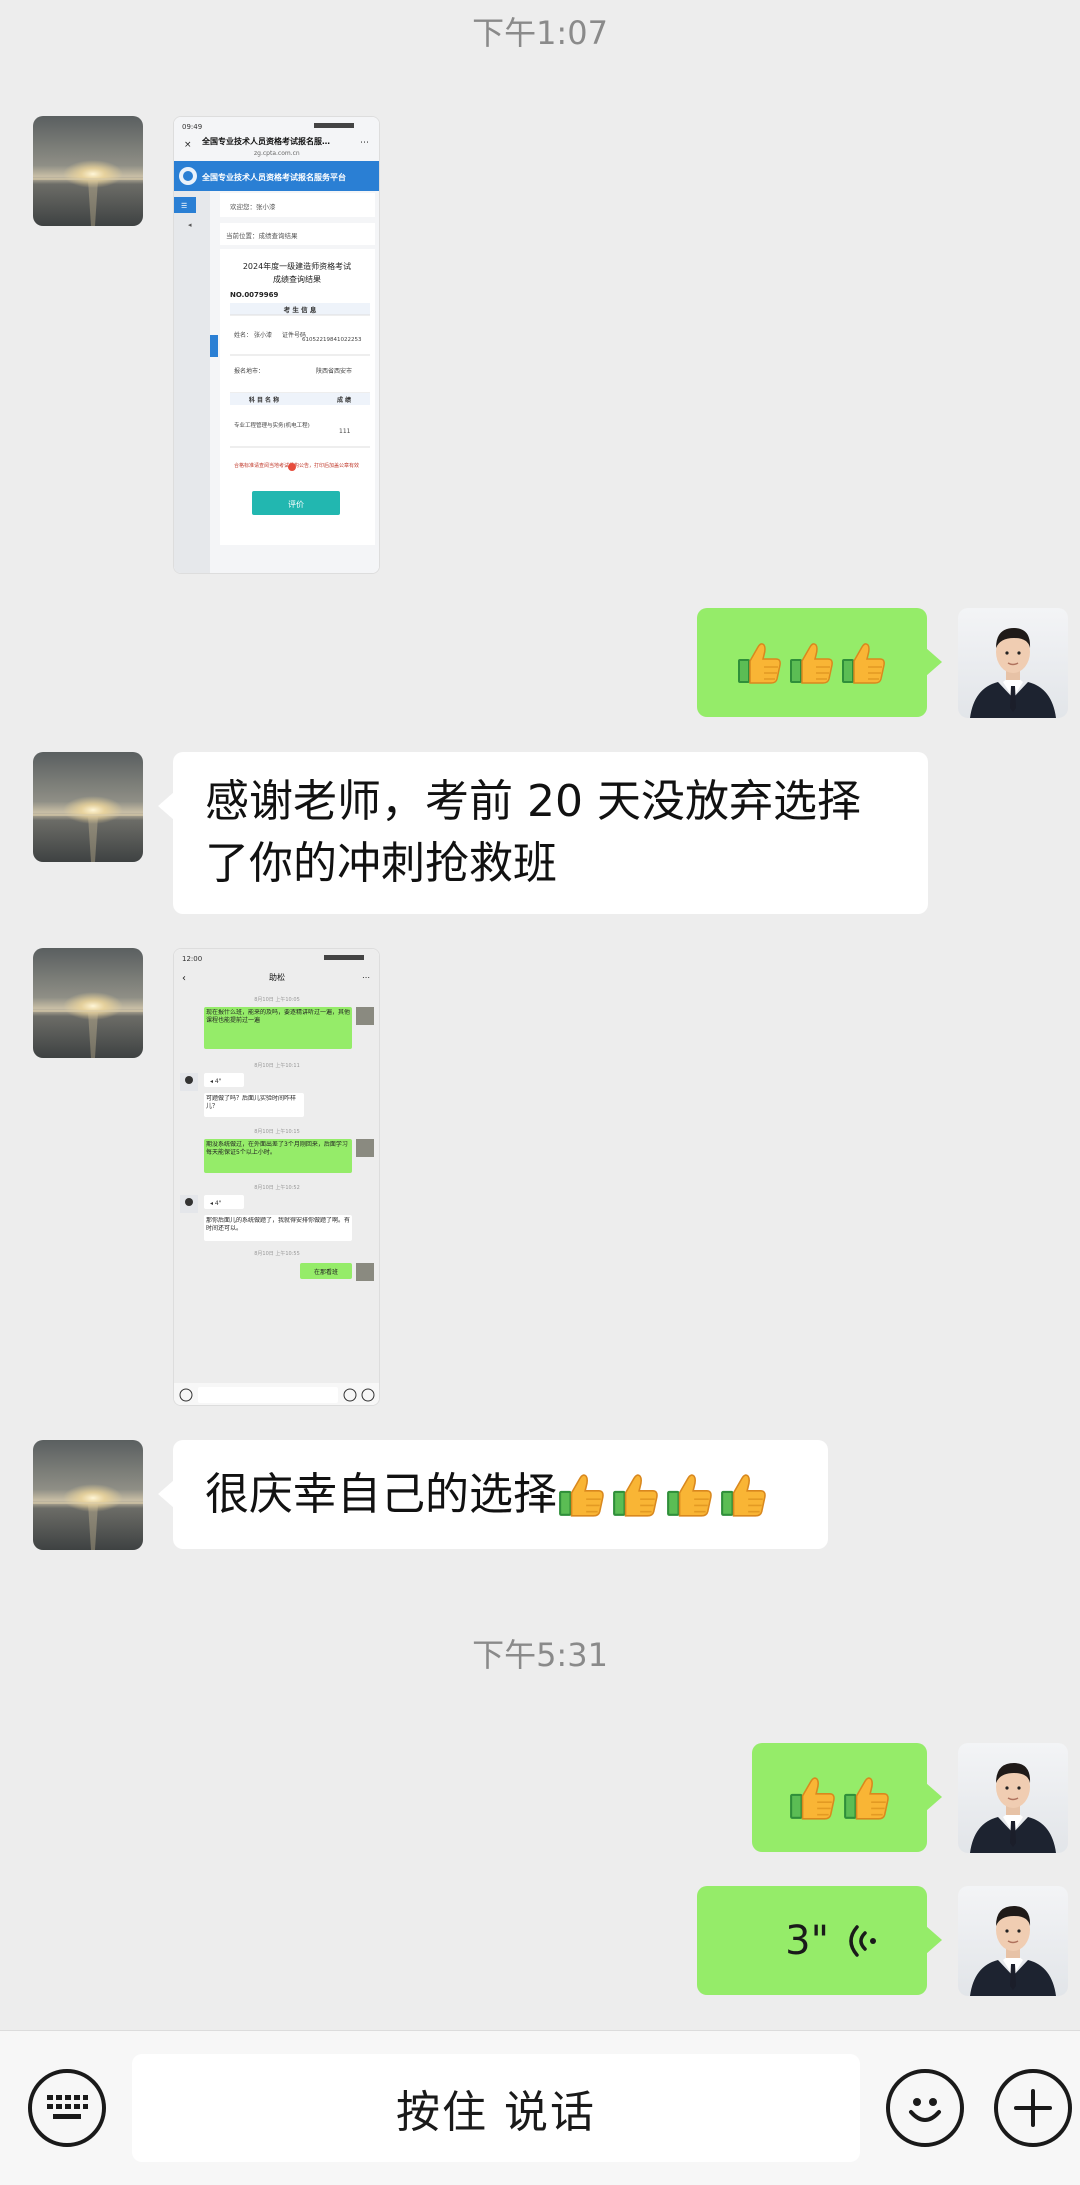  Describe the element at coordinates (296, 465) in the screenshot. I see `svg-text: 合格标准请查阅当地考试机构公告，打印后加盖公章有效` at that location.